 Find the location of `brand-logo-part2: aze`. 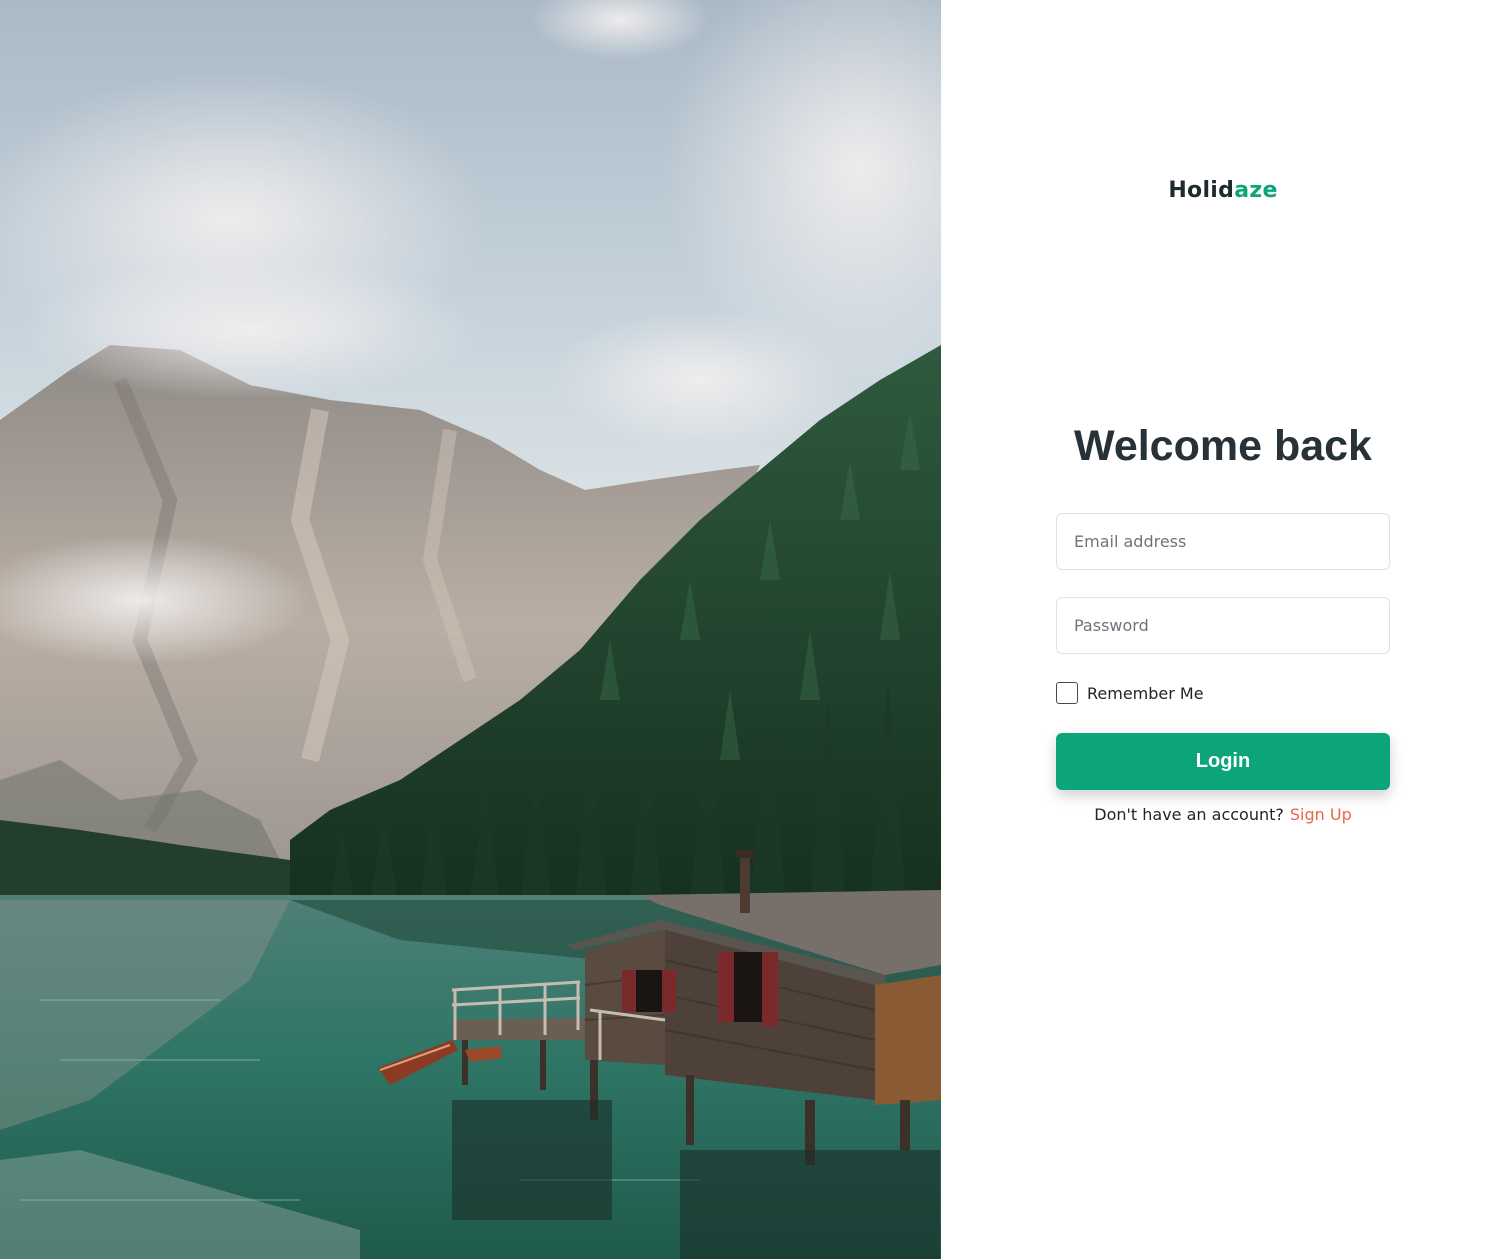

brand-logo-part2: aze is located at coordinates (1256, 190).